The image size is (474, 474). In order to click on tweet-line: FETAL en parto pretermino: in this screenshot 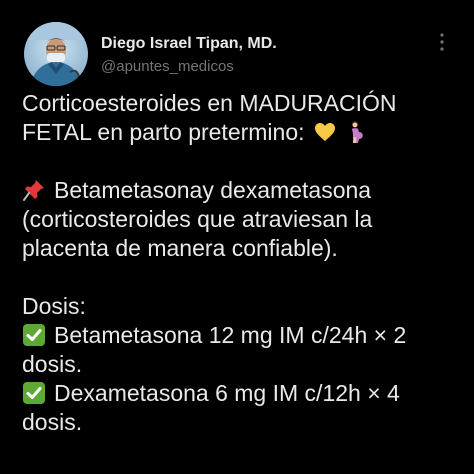, I will do `click(242, 132)`.